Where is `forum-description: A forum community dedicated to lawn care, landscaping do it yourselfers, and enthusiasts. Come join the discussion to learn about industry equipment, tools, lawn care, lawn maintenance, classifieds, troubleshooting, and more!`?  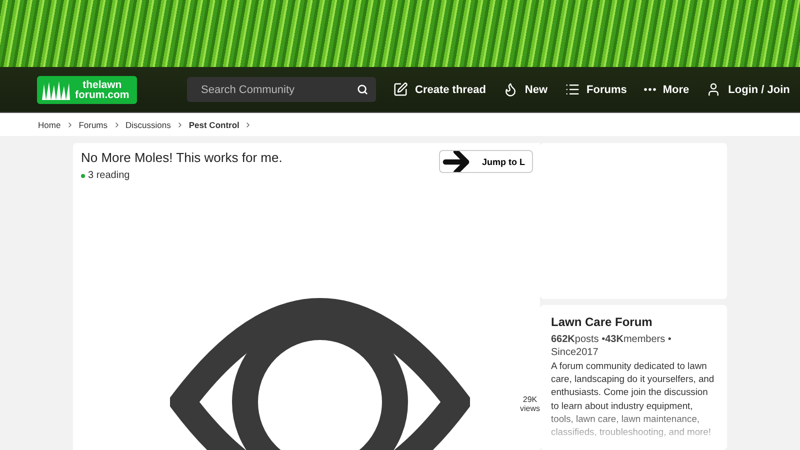 forum-description: A forum community dedicated to lawn care, landscaping do it yourselfers, and enthusiasts. Come join the discussion to learn about industry equipment, tools, lawn care, lawn maintenance, classifieds, troubleshooting, and more! is located at coordinates (633, 398).